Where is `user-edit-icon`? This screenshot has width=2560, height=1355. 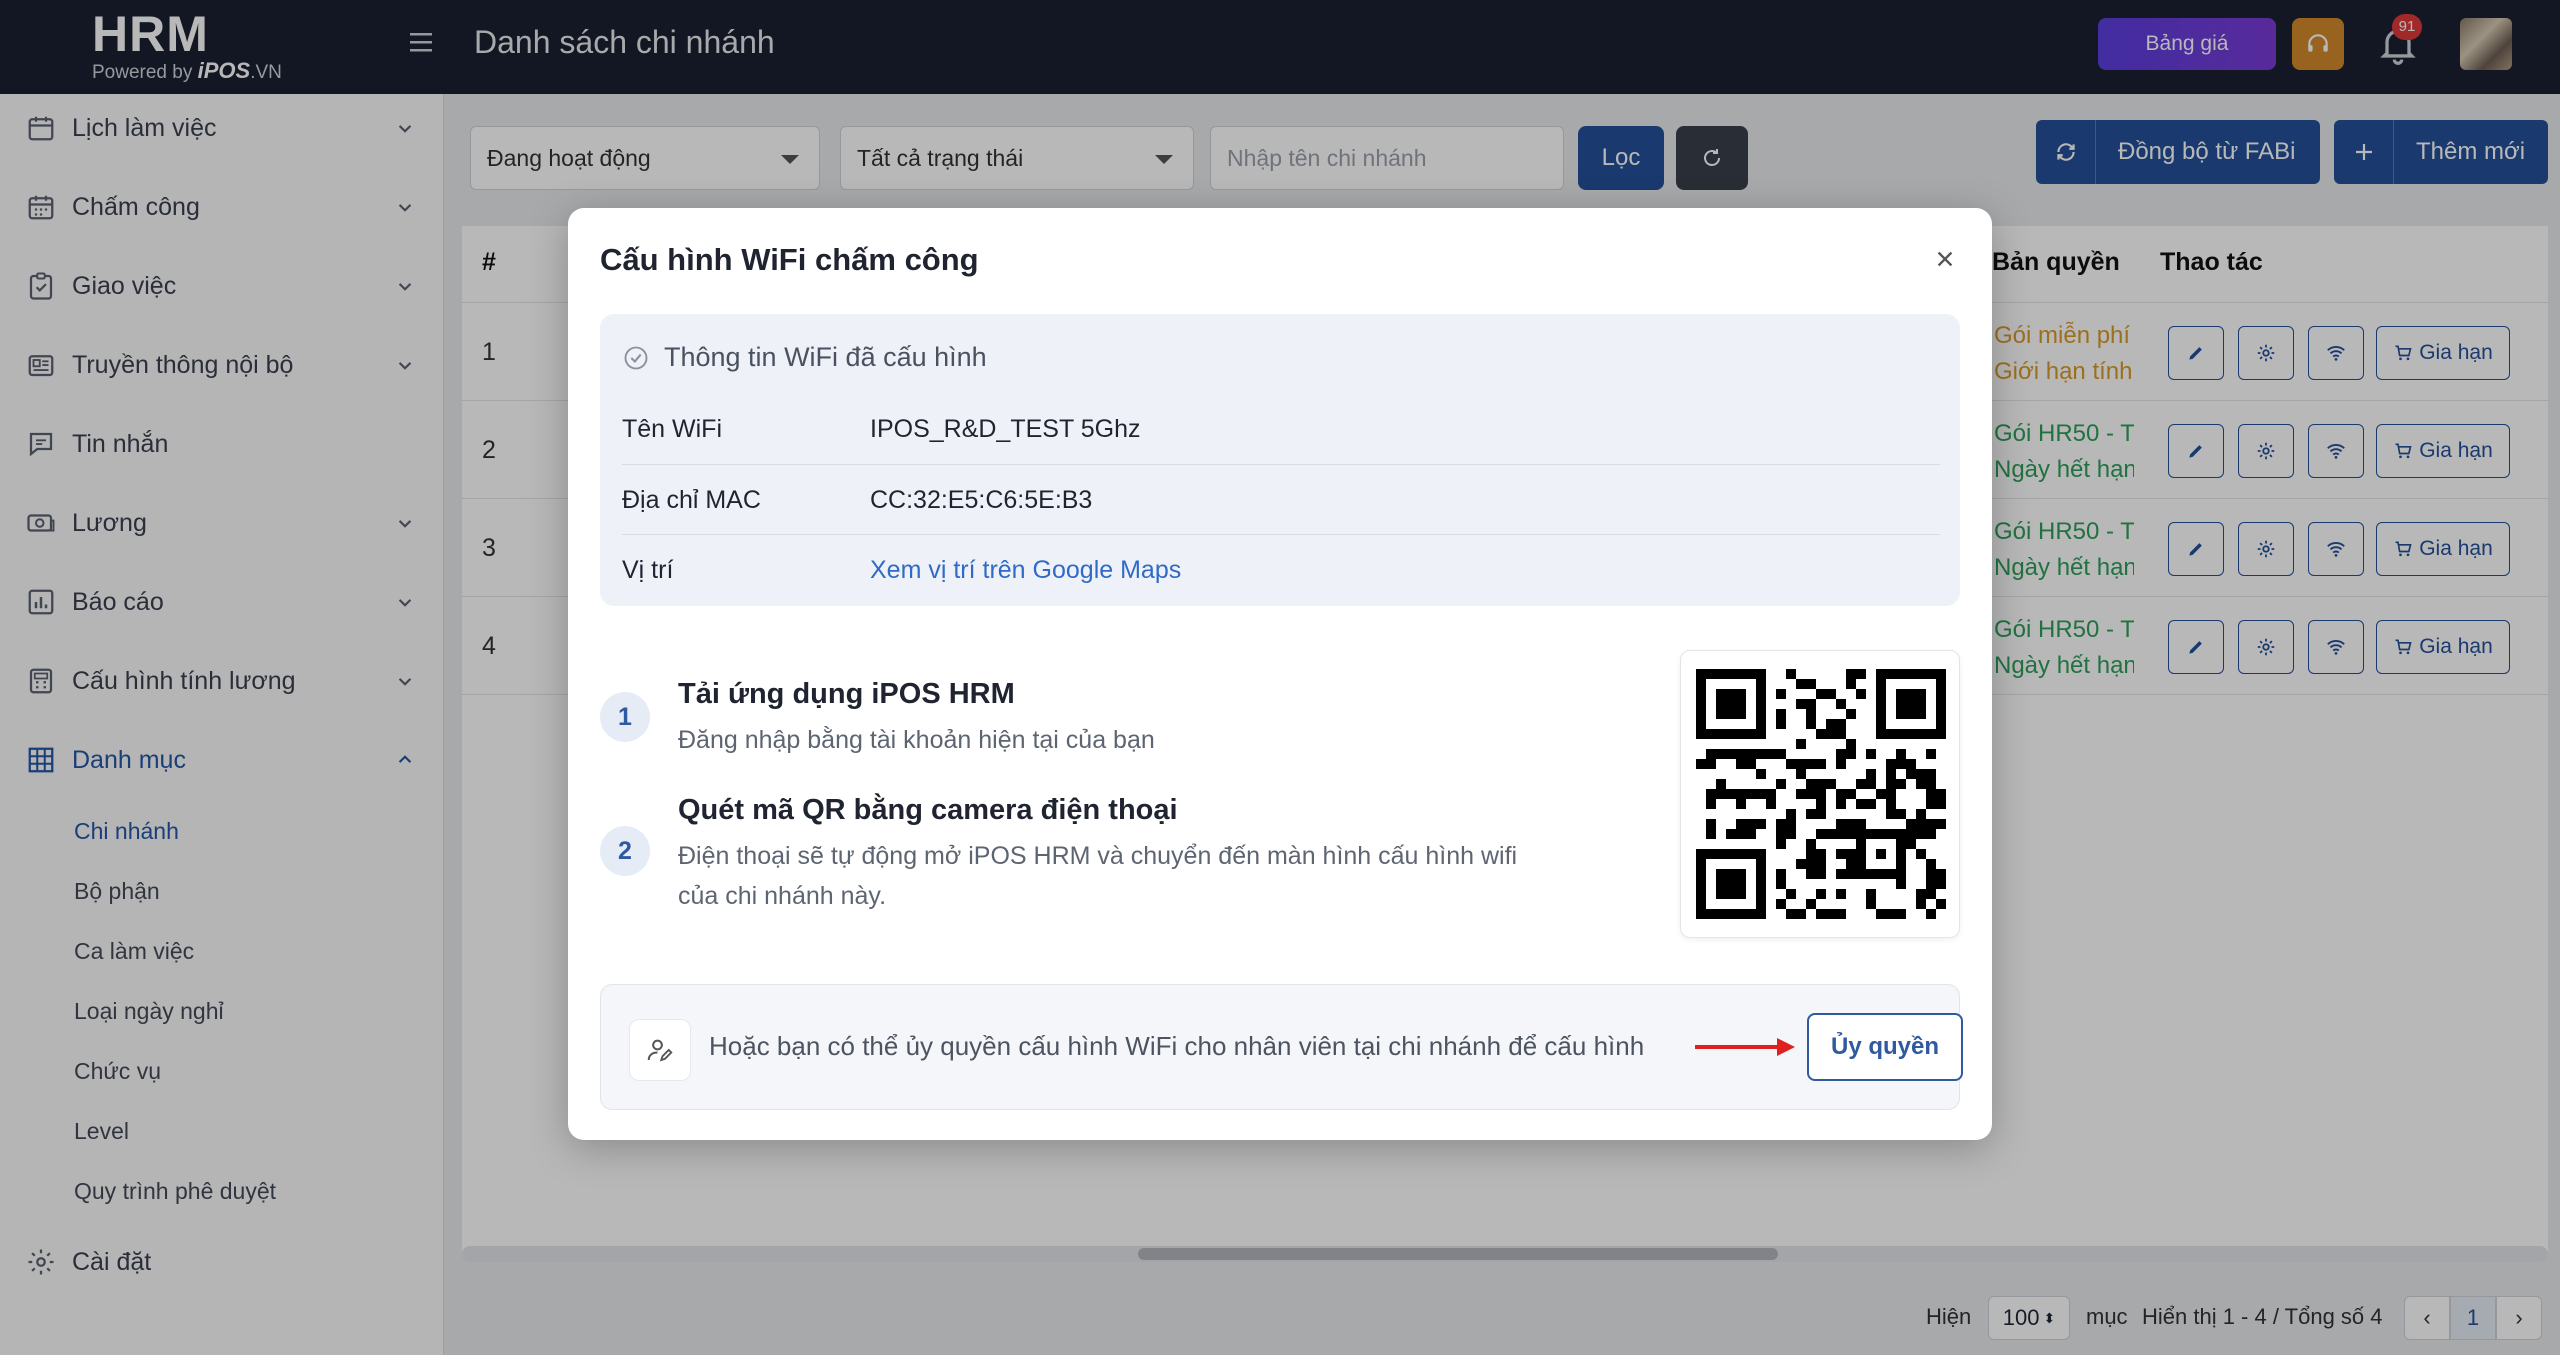
user-edit-icon is located at coordinates (660, 1050).